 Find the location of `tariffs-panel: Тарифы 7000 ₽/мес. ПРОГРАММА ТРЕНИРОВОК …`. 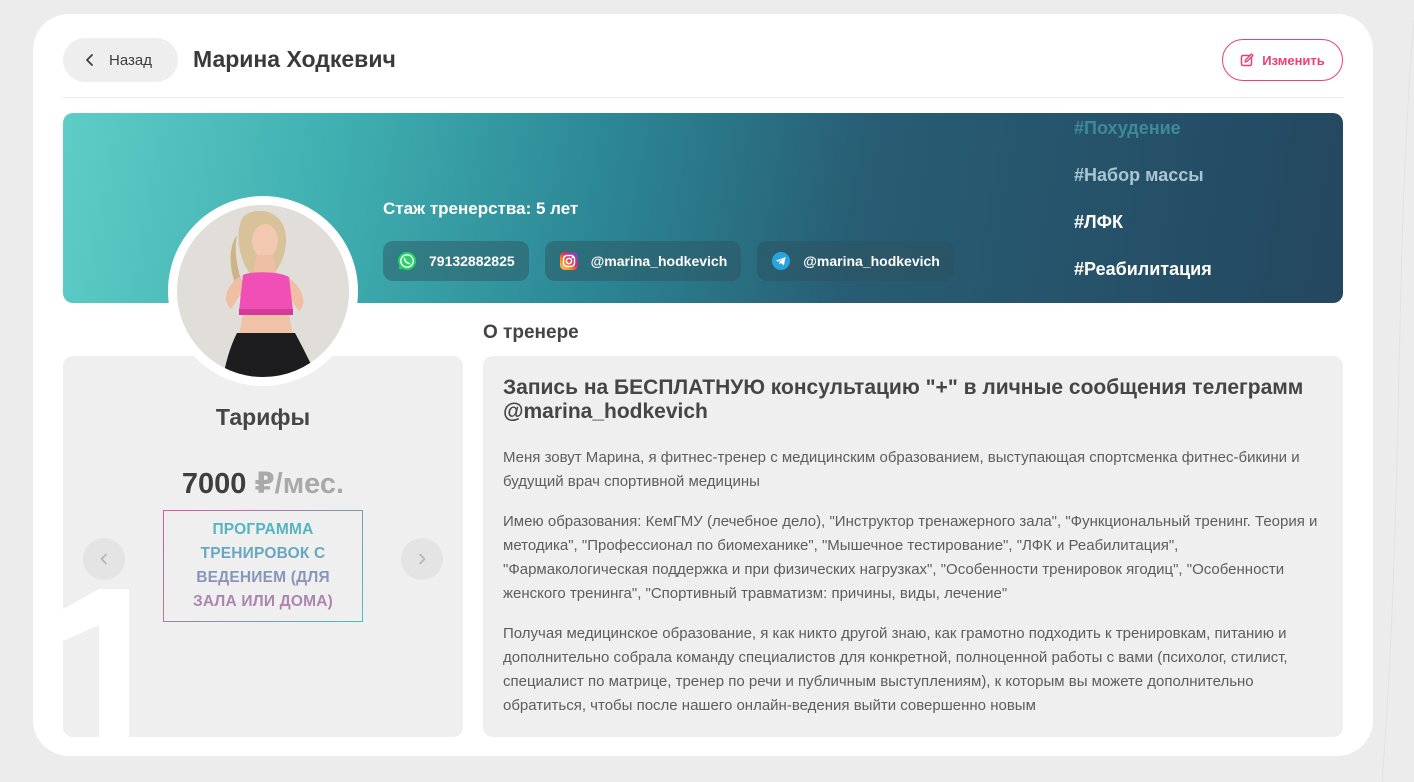

tariffs-panel: Тарифы 7000 ₽/мес. ПРОГРАММА ТРЕНИРОВОК … is located at coordinates (263, 546).